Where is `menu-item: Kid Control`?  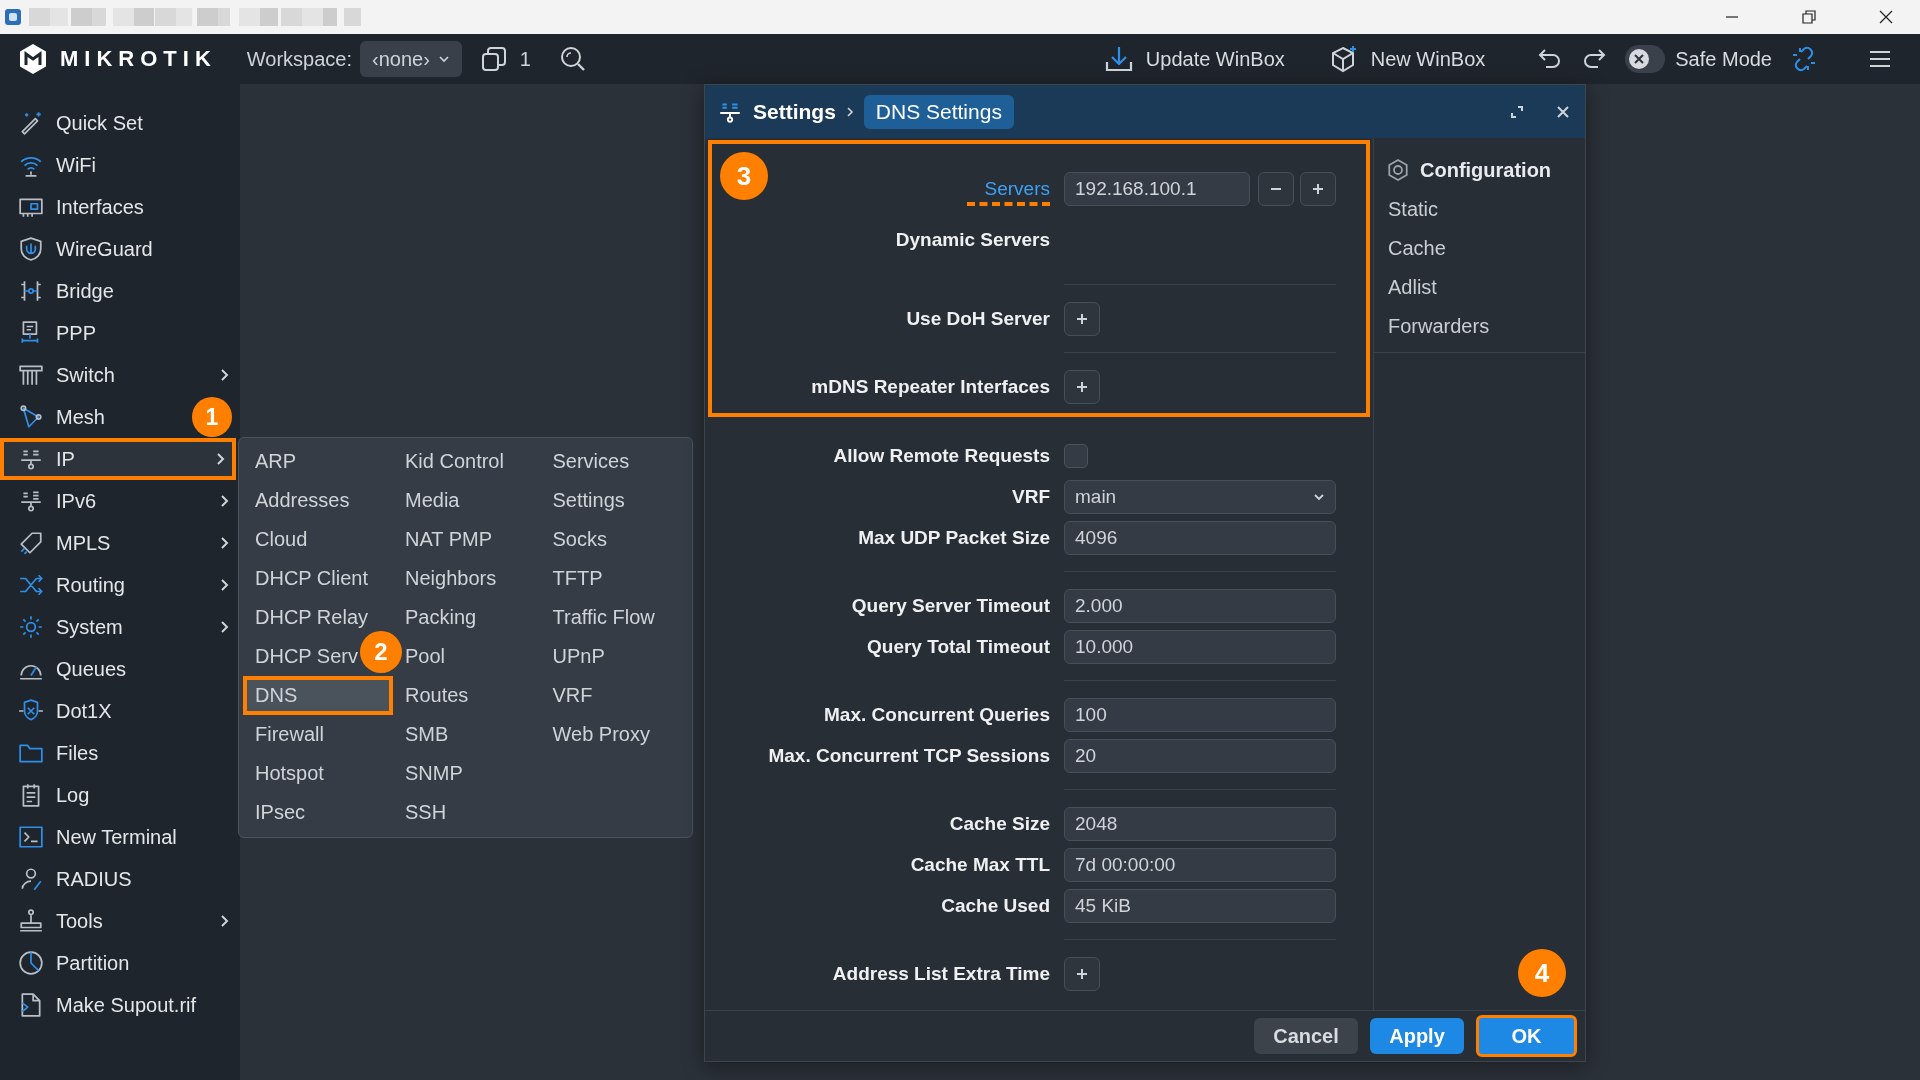 menu-item: Kid Control is located at coordinates (454, 461).